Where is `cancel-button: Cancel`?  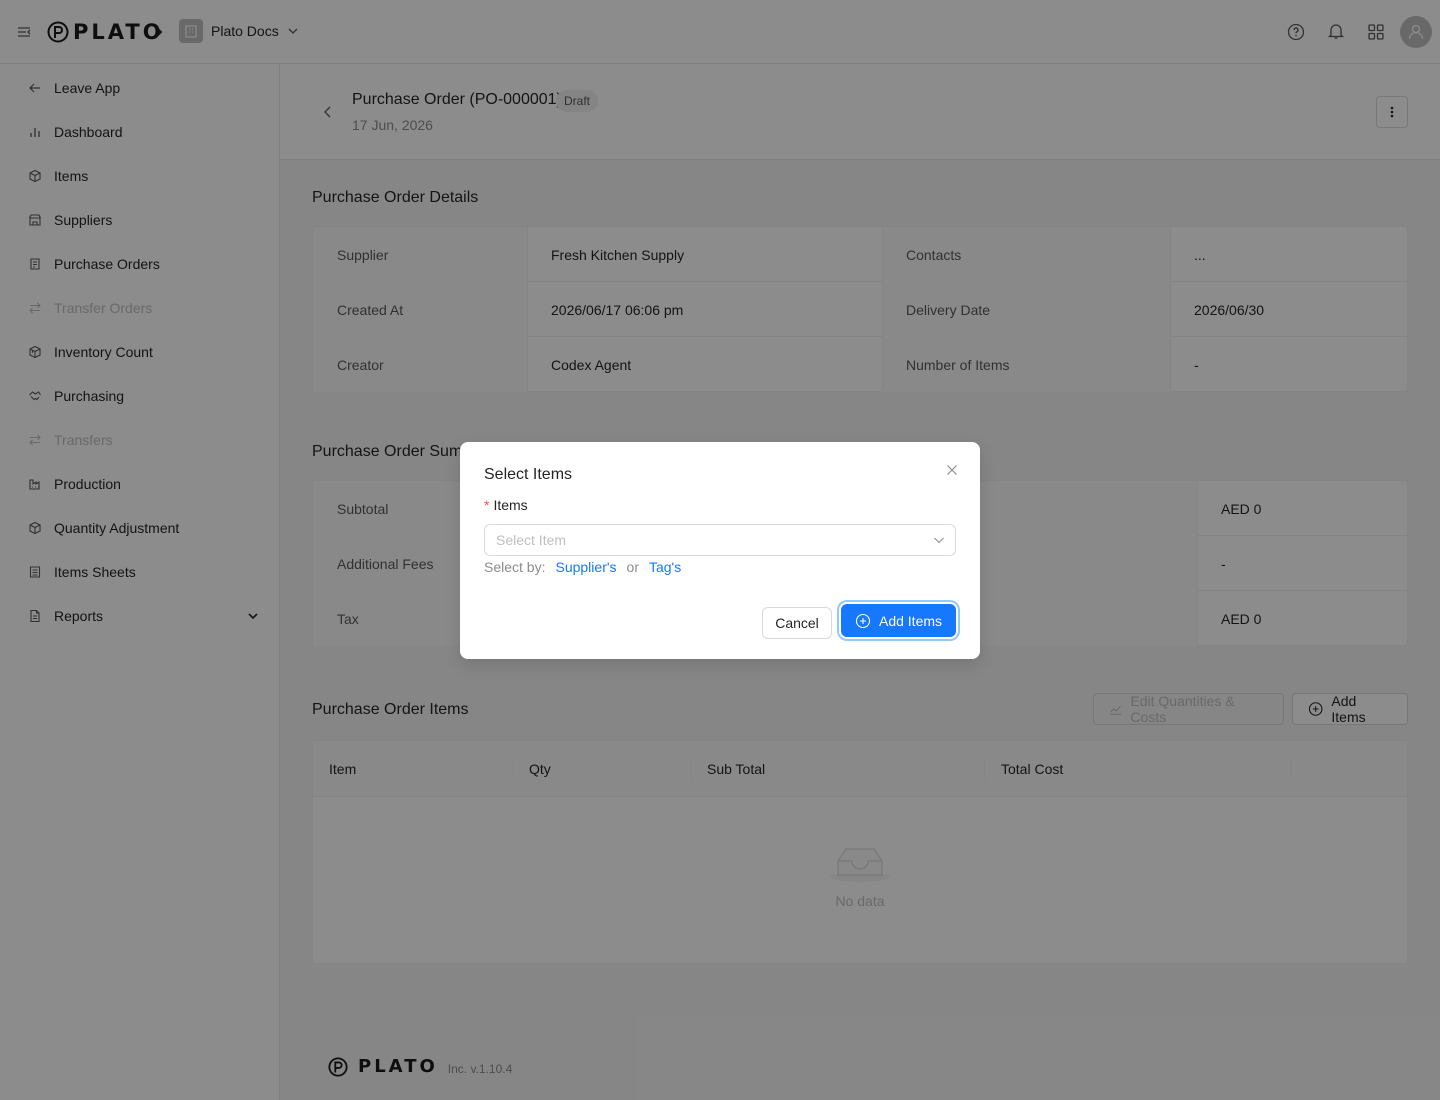 cancel-button: Cancel is located at coordinates (797, 623).